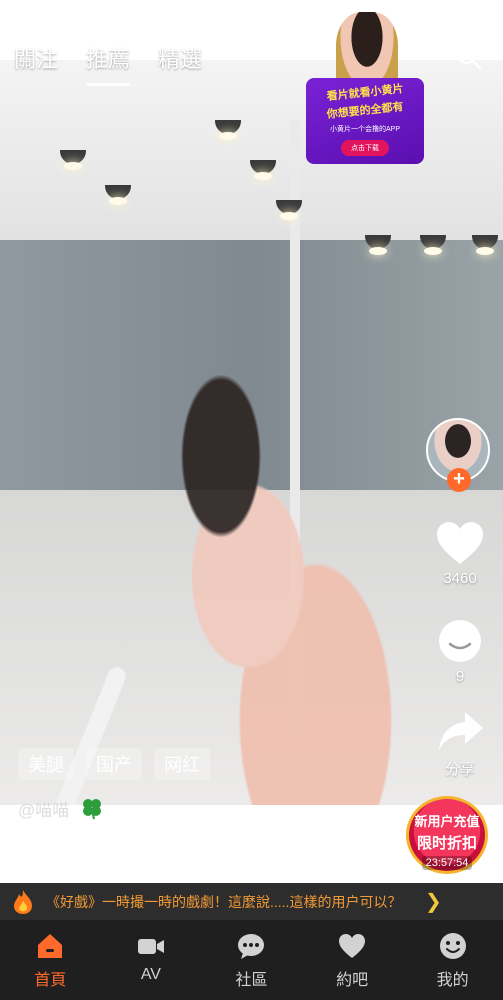 This screenshot has height=1000, width=503. Describe the element at coordinates (459, 480) in the screenshot. I see `follow-button: +` at that location.